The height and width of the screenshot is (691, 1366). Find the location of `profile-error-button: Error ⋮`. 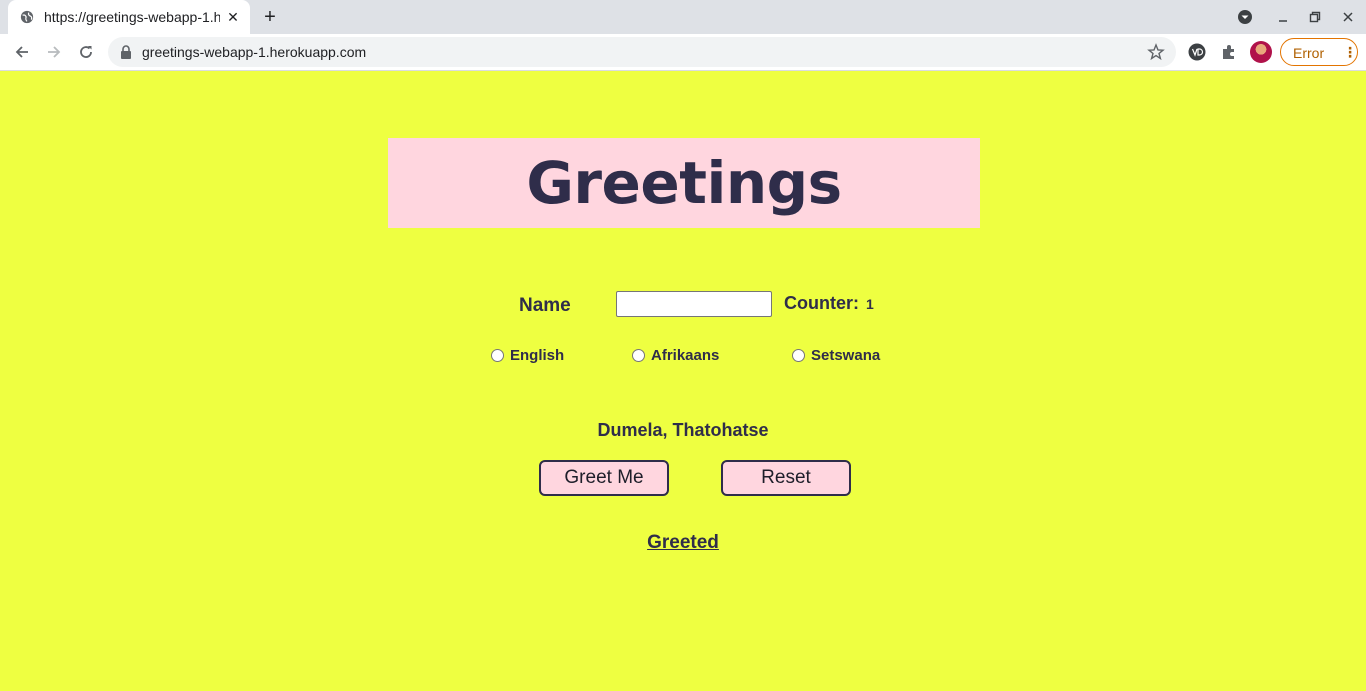

profile-error-button: Error ⋮ is located at coordinates (1319, 52).